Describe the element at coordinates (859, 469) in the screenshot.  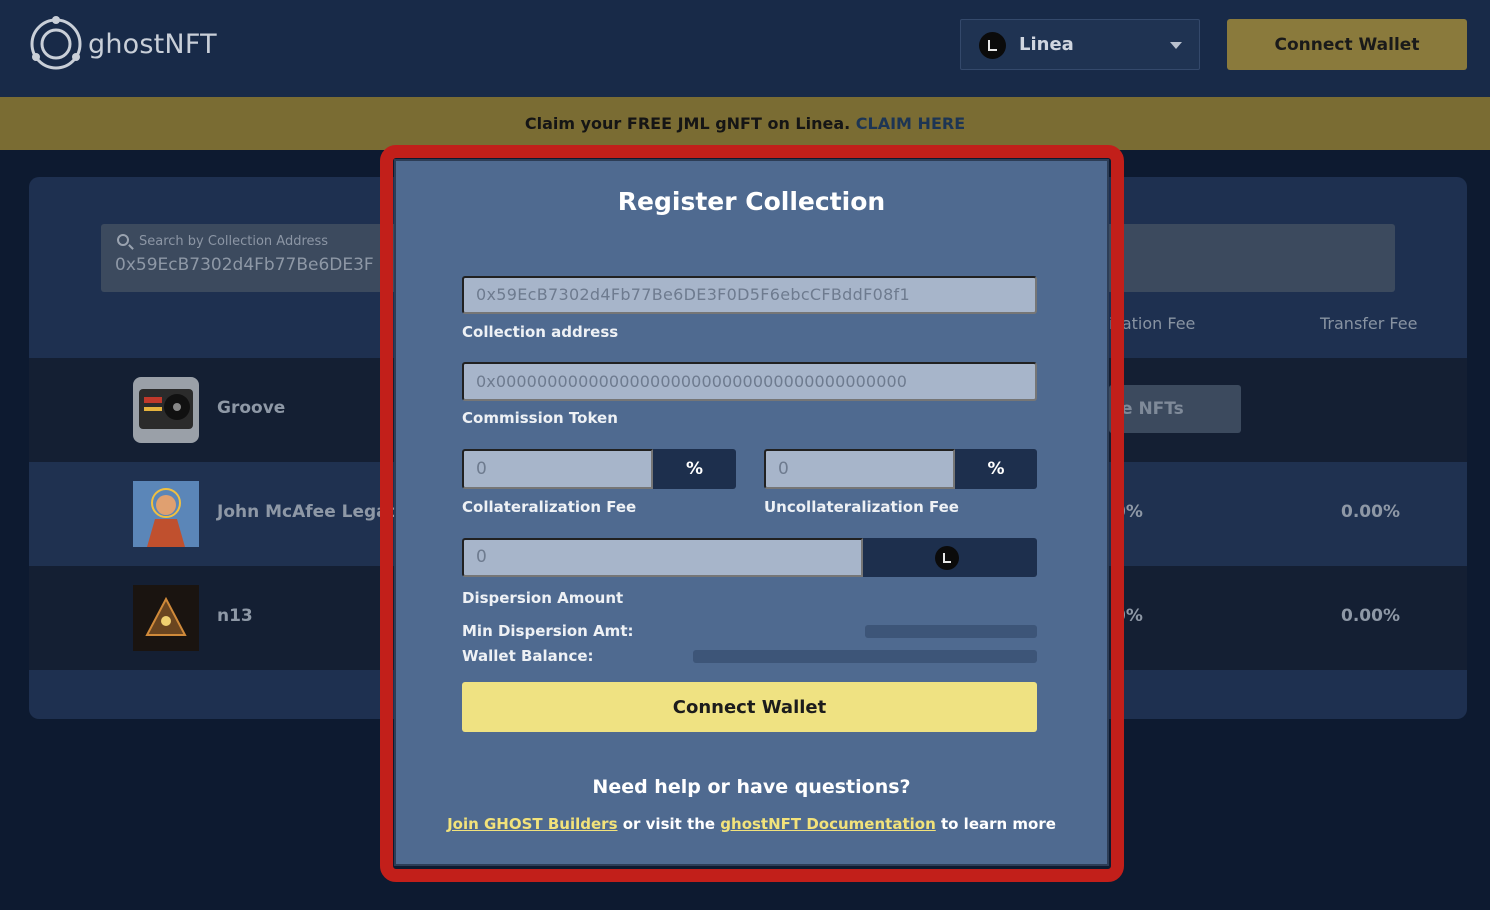
I see `uncollateralization-fee-input` at that location.